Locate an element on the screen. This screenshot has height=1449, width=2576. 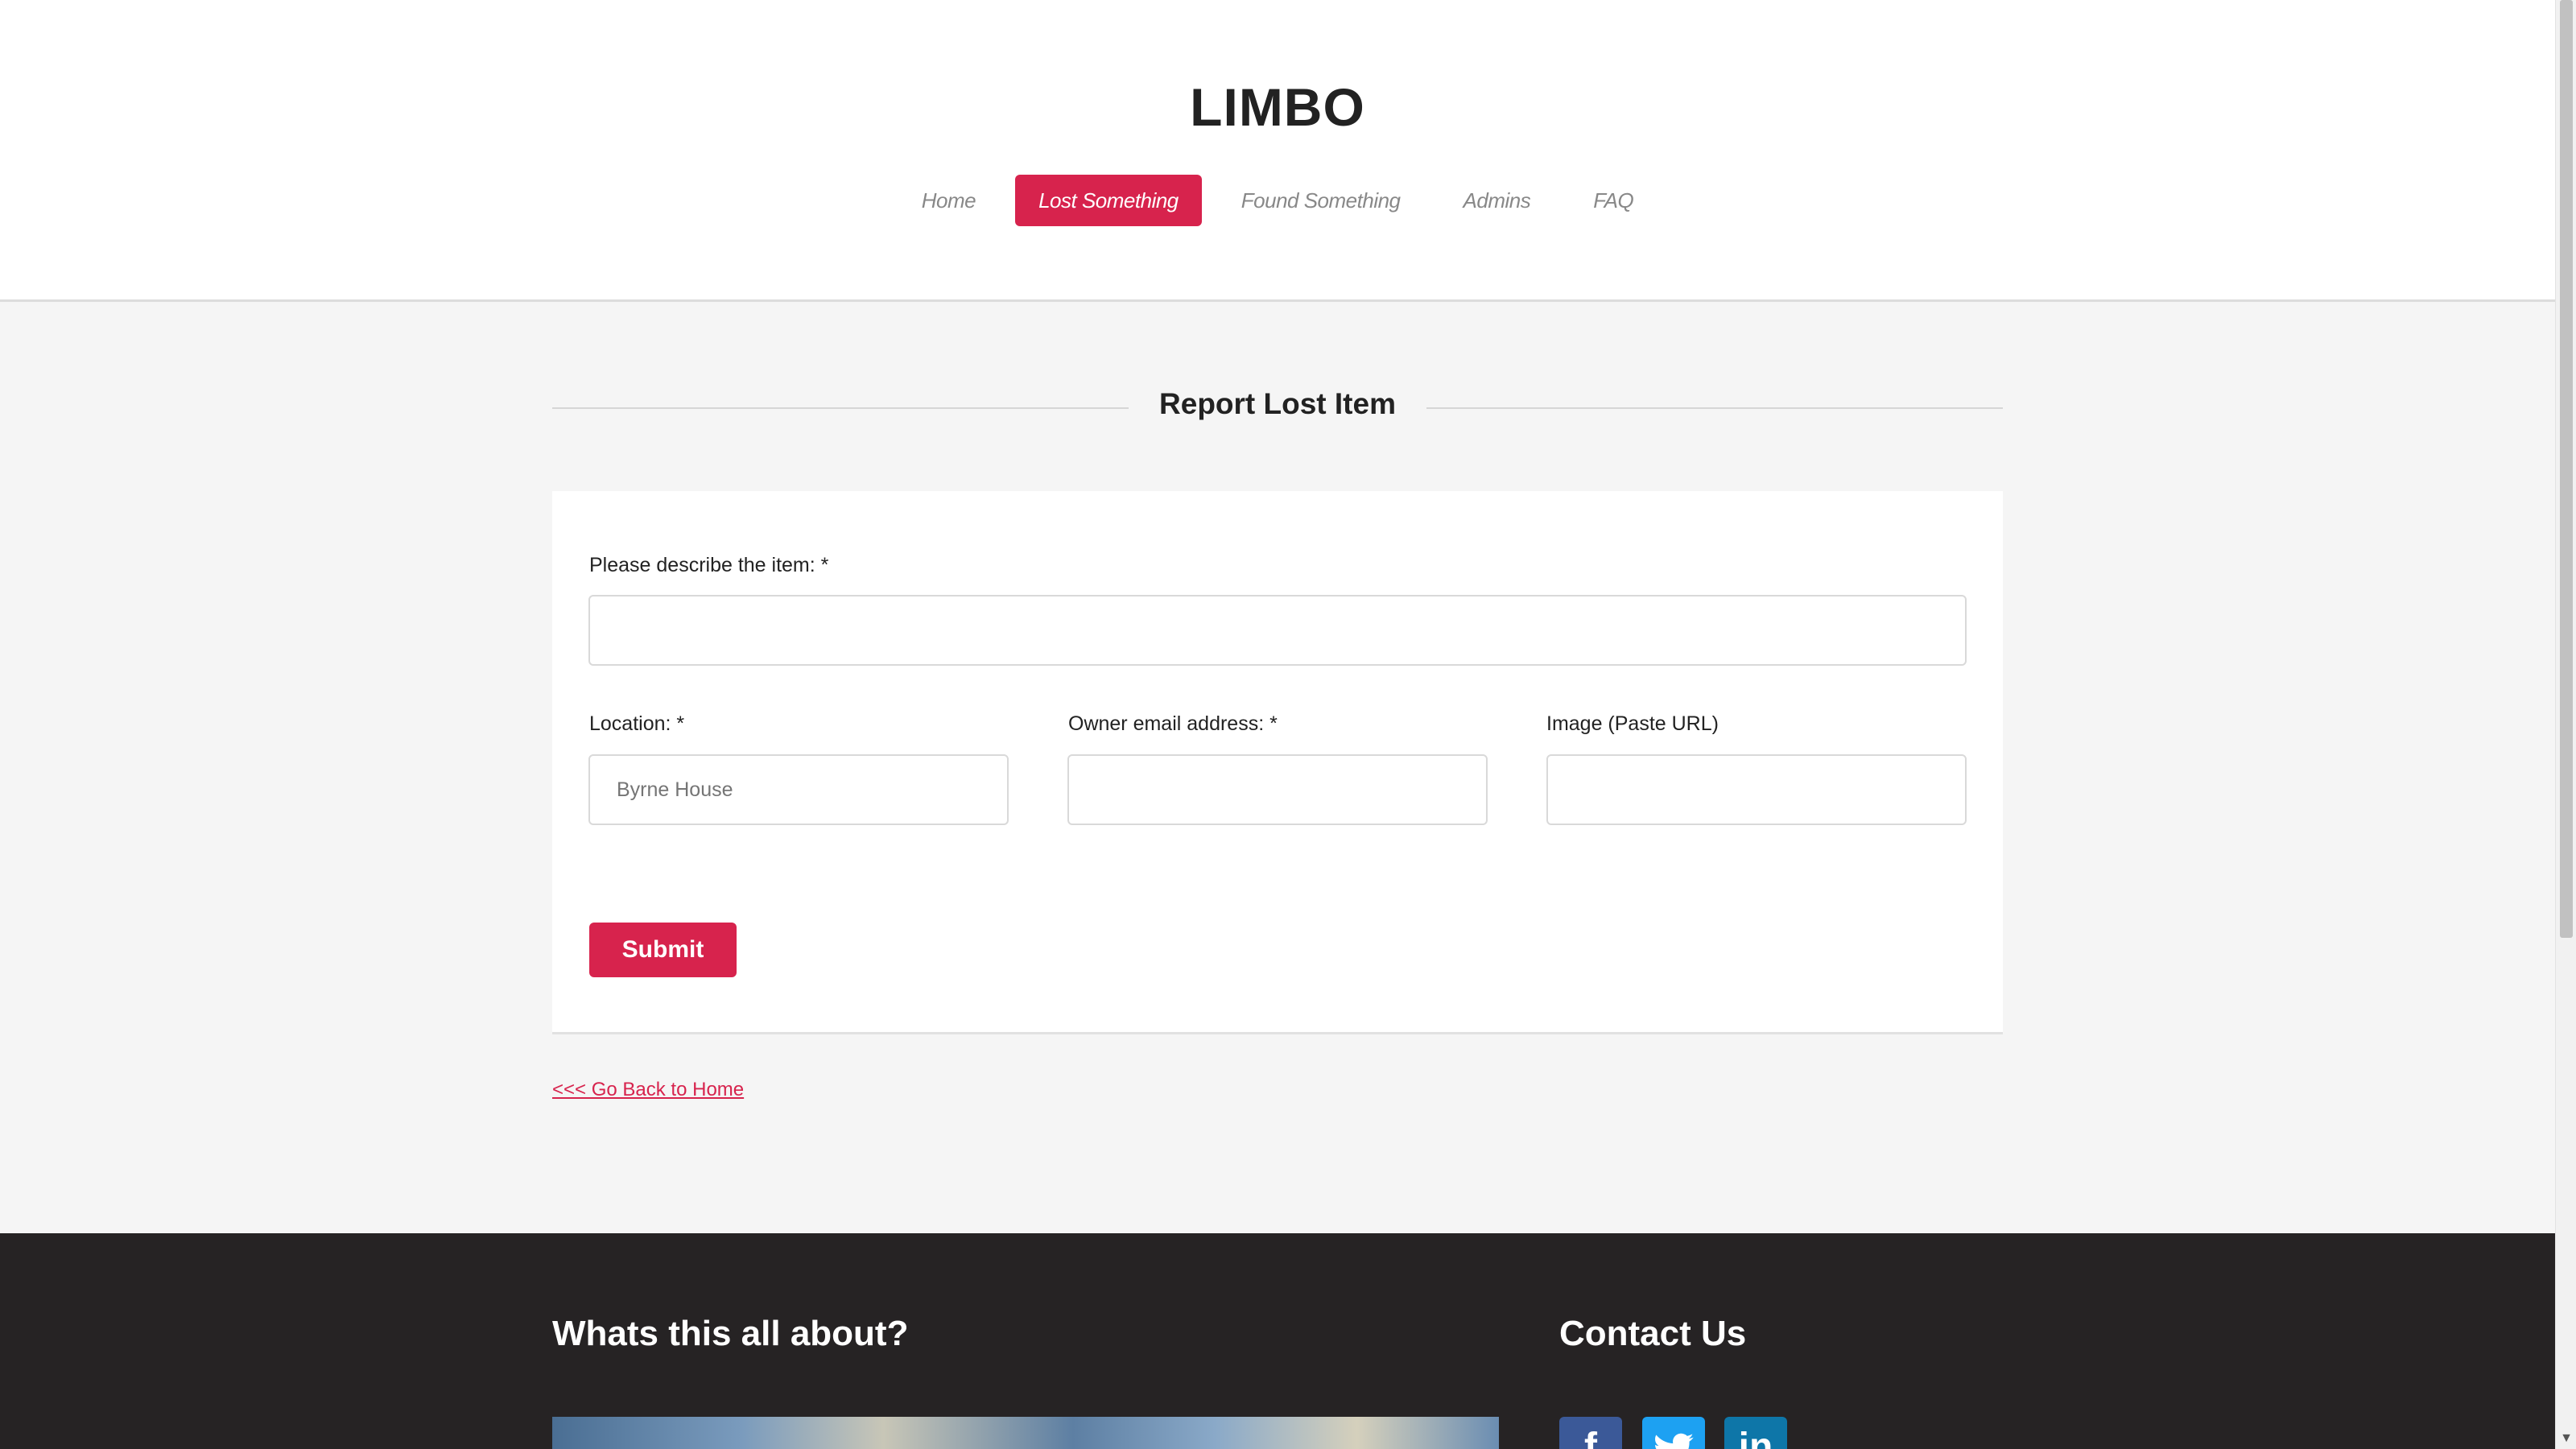
page-title: Report Lost Item is located at coordinates (1277, 403).